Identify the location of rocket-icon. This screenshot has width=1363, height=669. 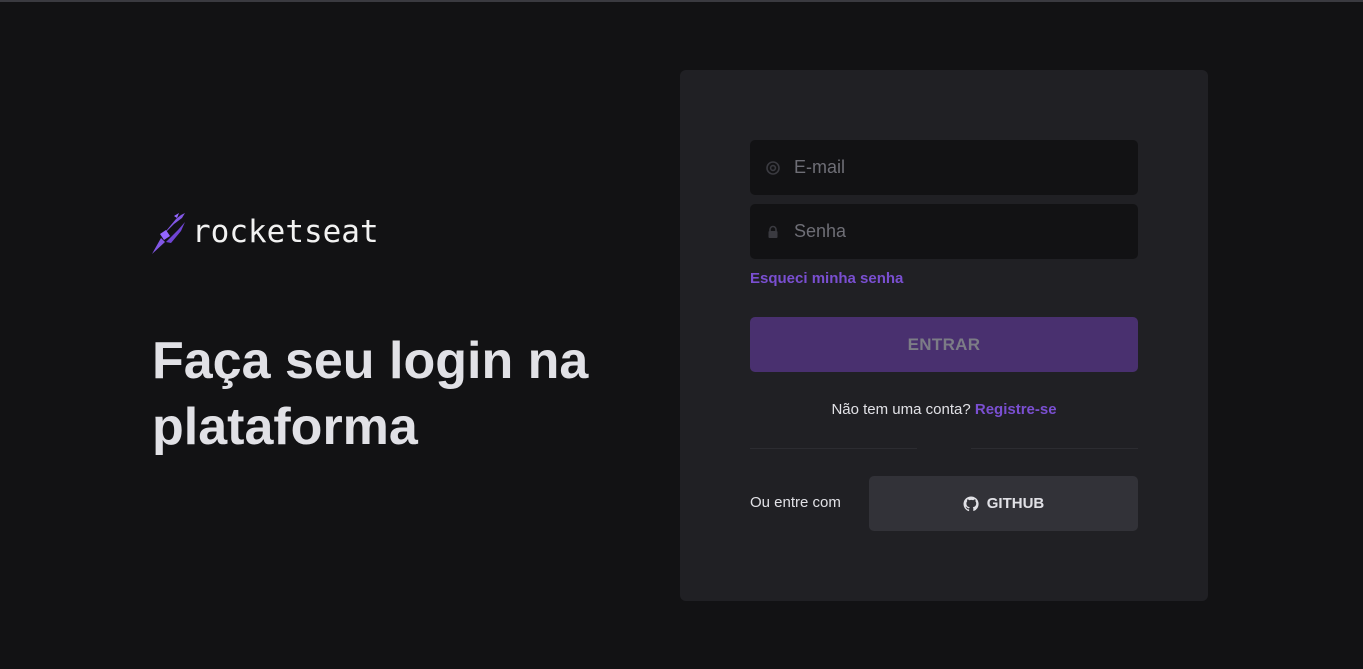
(168, 233).